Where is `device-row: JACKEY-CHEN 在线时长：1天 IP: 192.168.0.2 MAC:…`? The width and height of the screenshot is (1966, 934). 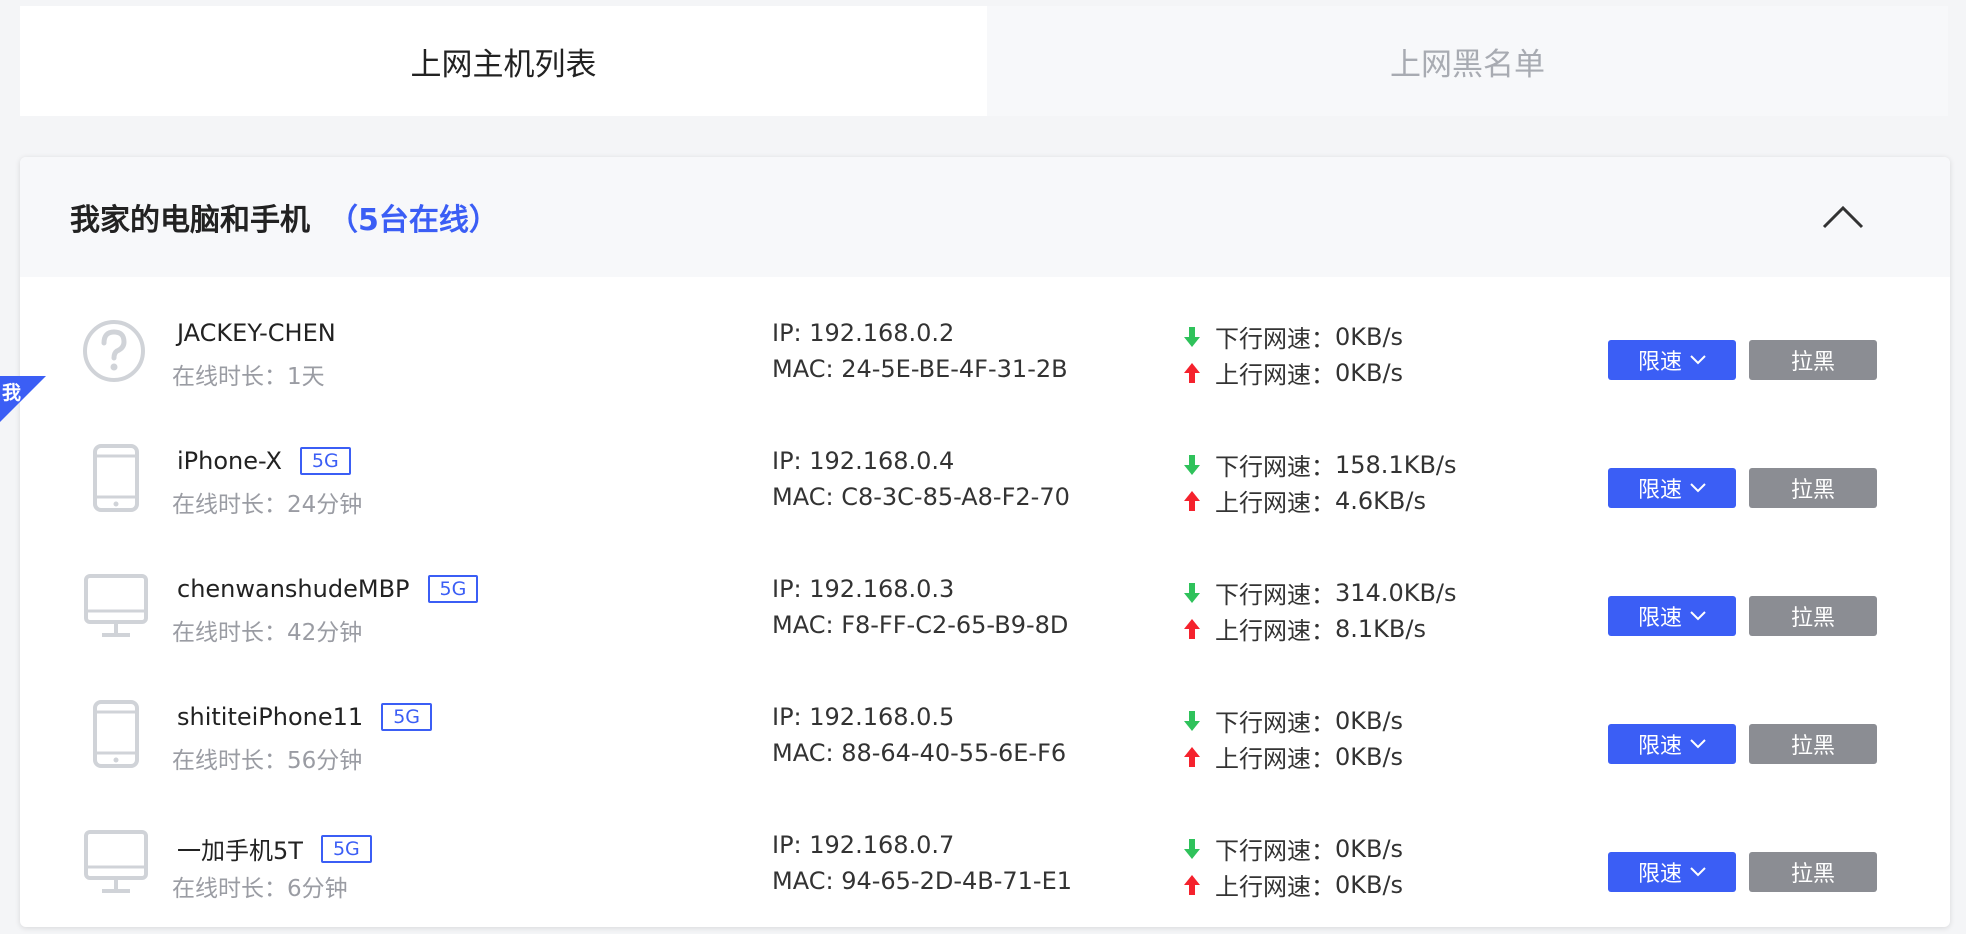 device-row: JACKEY-CHEN 在线时长：1天 IP: 192.168.0.2 MAC:… is located at coordinates (985, 361).